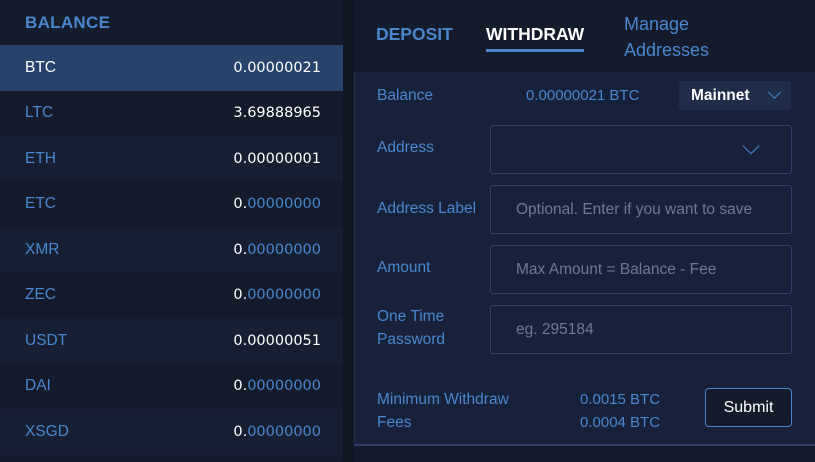  I want to click on coin-amount: 3.69888965, so click(277, 113).